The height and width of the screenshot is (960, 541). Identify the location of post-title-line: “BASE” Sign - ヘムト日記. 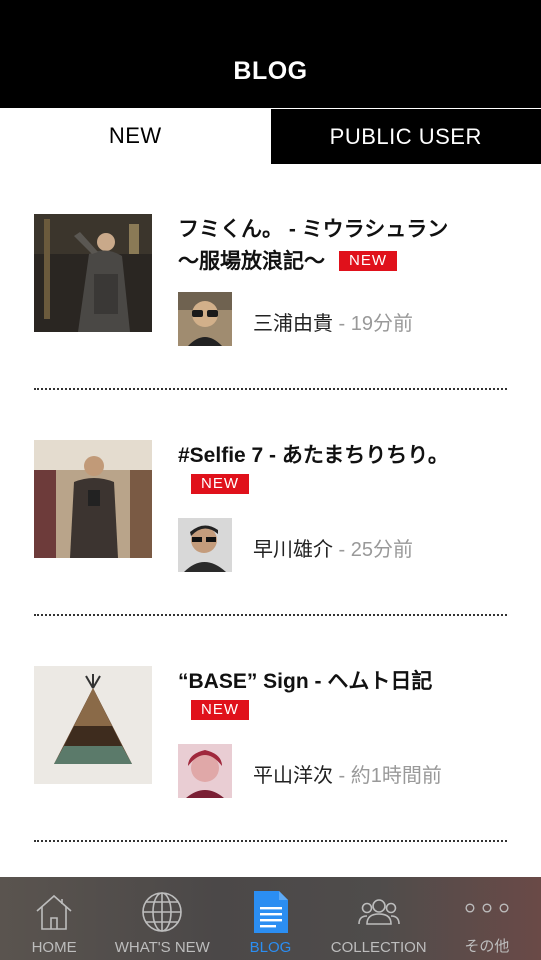
(305, 681).